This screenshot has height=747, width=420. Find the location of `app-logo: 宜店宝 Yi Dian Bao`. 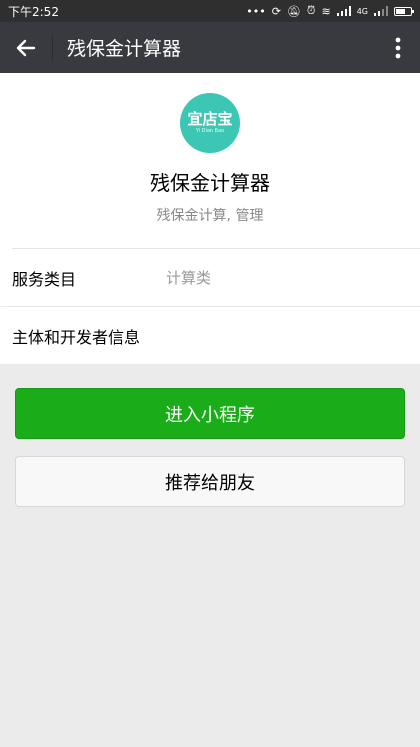

app-logo: 宜店宝 Yi Dian Bao is located at coordinates (210, 123).